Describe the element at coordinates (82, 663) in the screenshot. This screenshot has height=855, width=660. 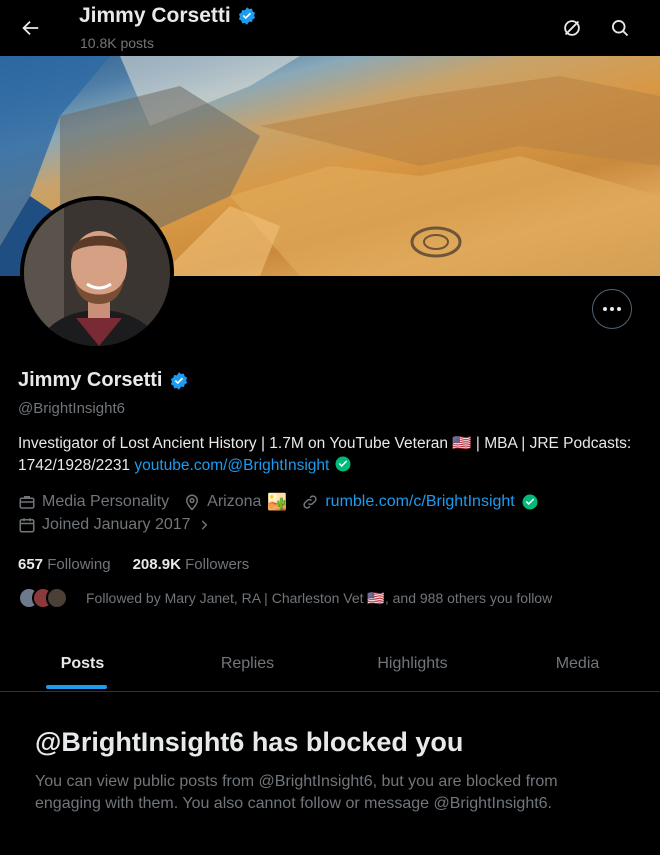
I see `tab-posts: Posts` at that location.